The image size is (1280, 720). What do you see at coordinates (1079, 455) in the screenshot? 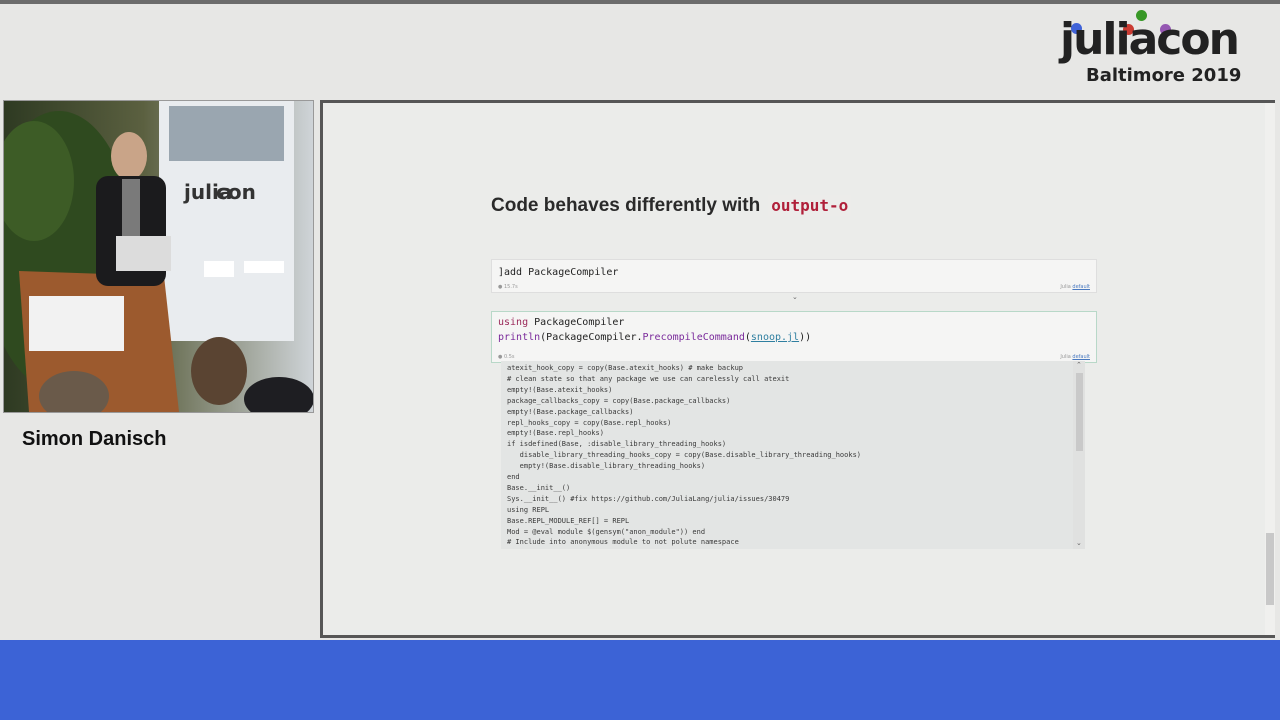
I see `output-scrollbar: ⌃ ⌄` at bounding box center [1079, 455].